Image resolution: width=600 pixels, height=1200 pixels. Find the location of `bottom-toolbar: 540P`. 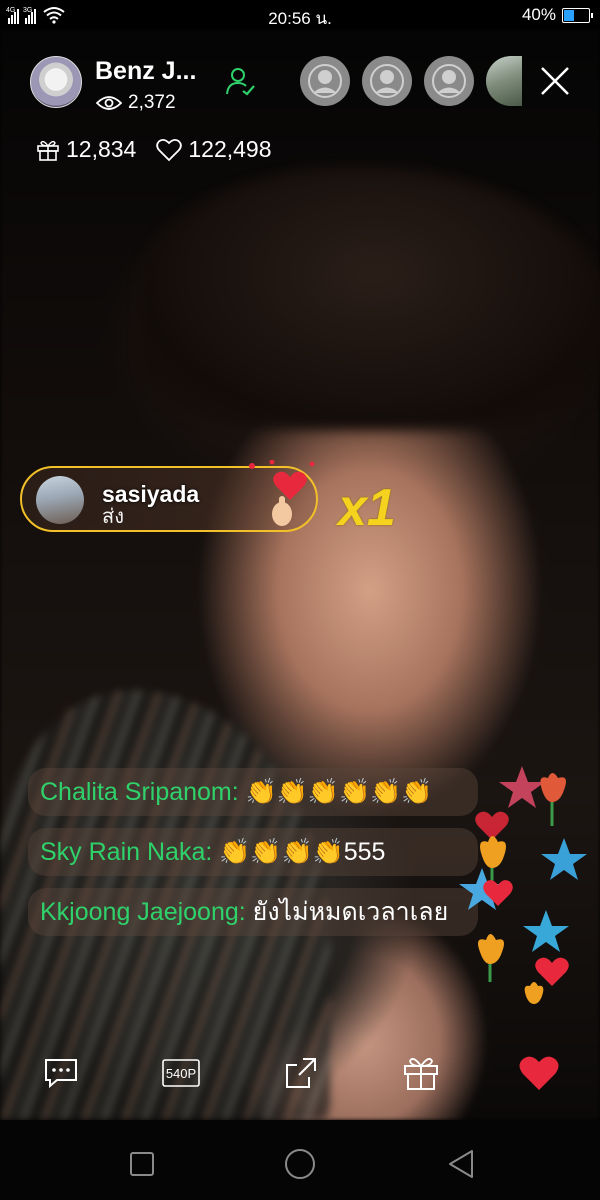

bottom-toolbar: 540P is located at coordinates (300, 1073).